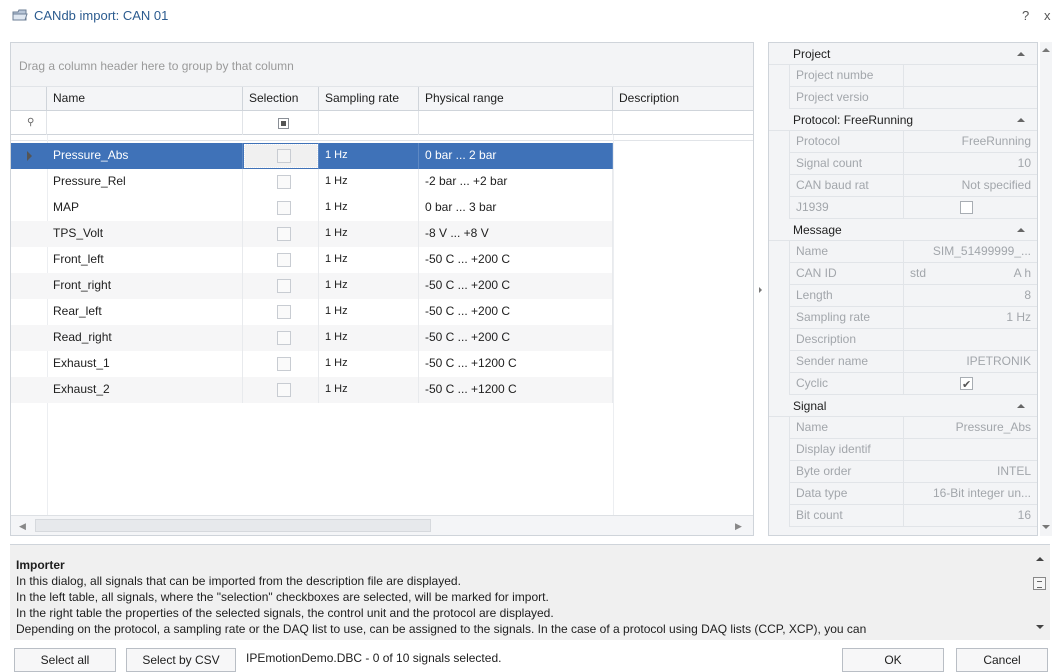 Image resolution: width=1053 pixels, height=672 pixels. What do you see at coordinates (1040, 594) in the screenshot?
I see `help-scrollbar` at bounding box center [1040, 594].